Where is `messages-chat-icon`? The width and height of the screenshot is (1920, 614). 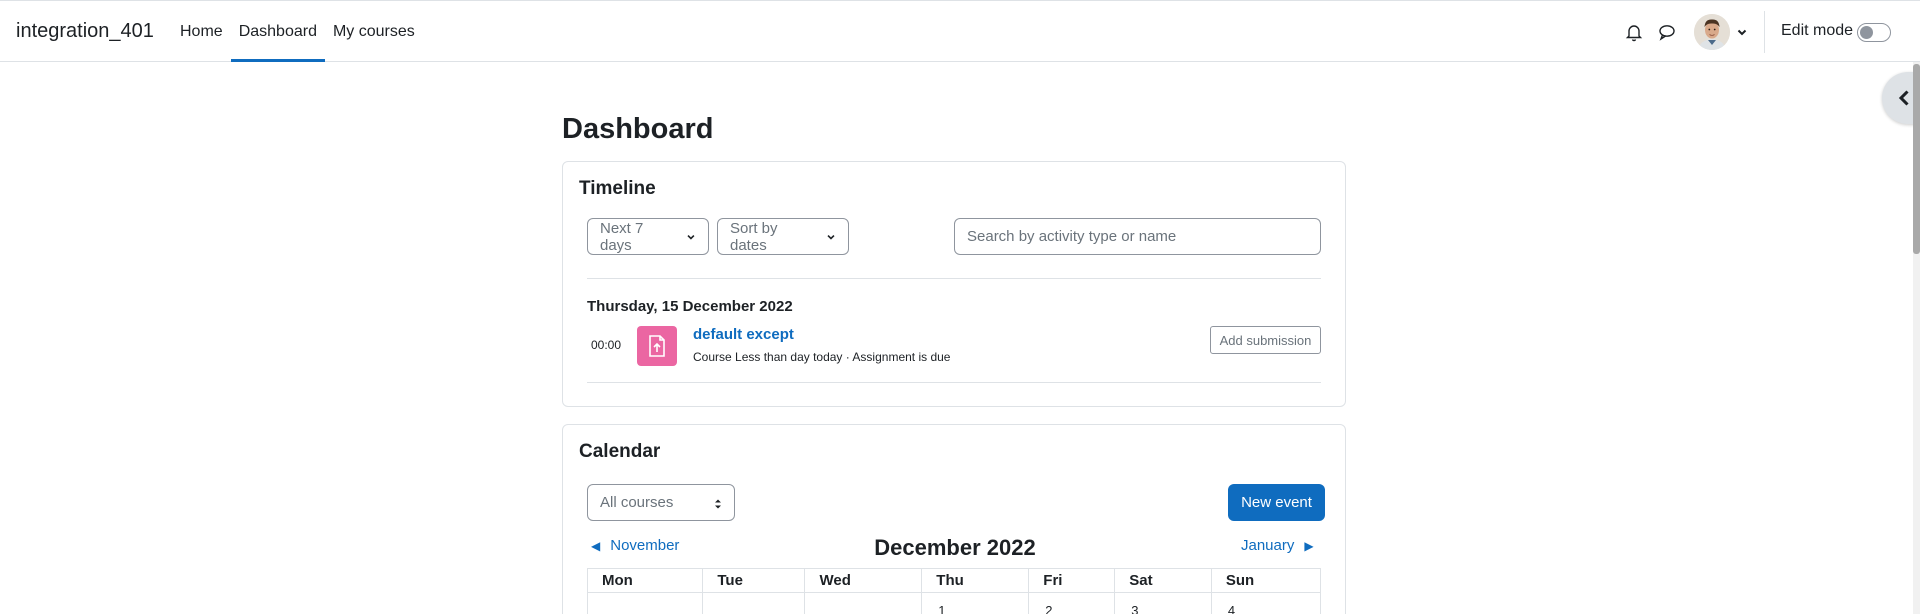 messages-chat-icon is located at coordinates (1667, 32).